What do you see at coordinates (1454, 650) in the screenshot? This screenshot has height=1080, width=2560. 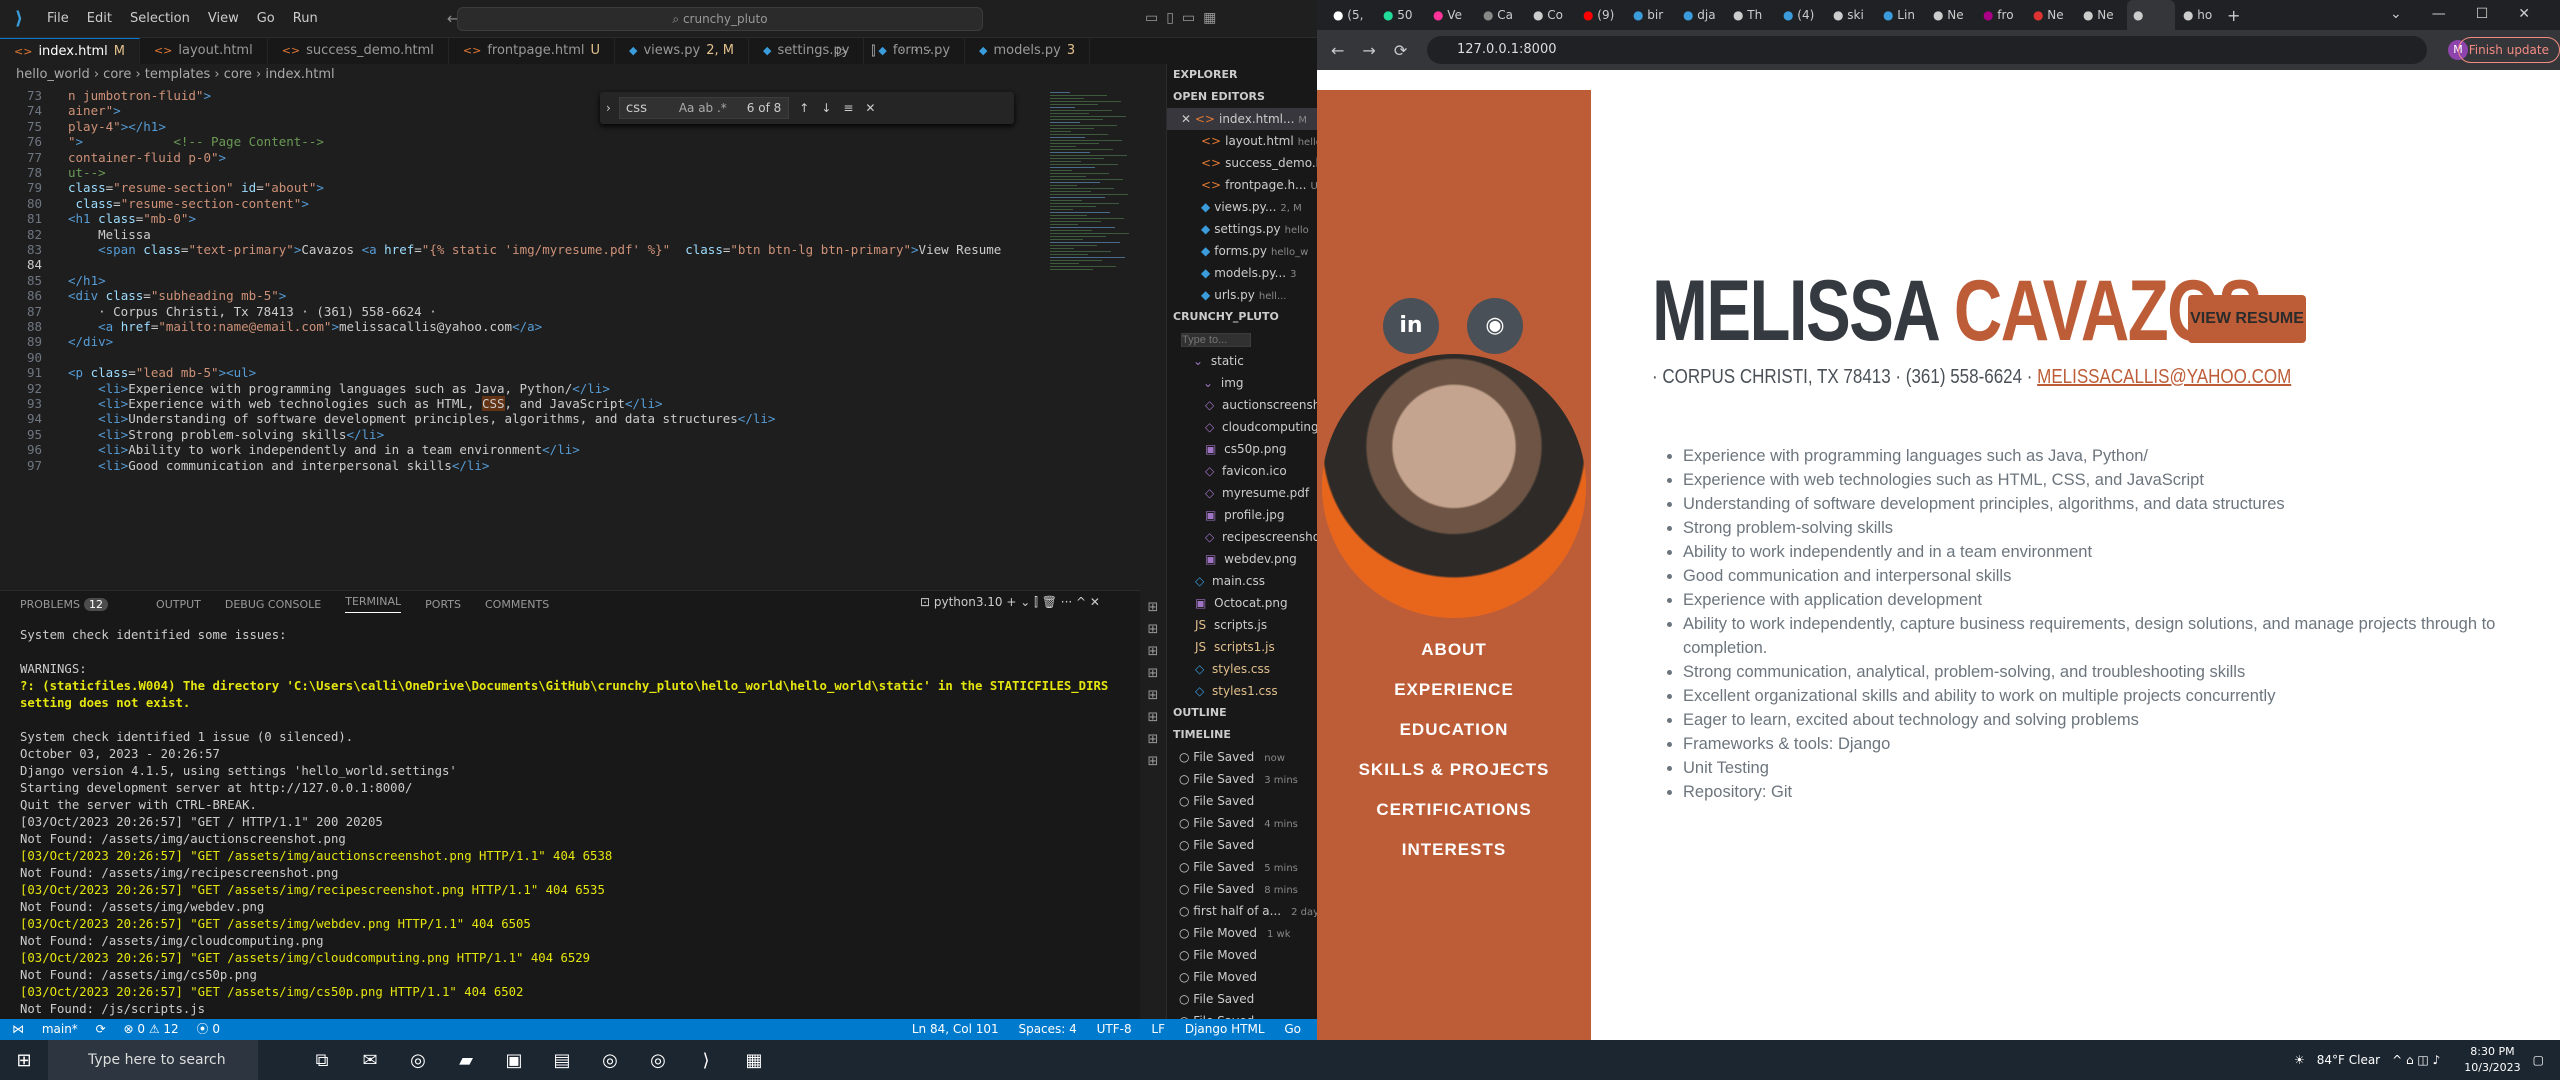 I see `nav-about: ABOUT` at bounding box center [1454, 650].